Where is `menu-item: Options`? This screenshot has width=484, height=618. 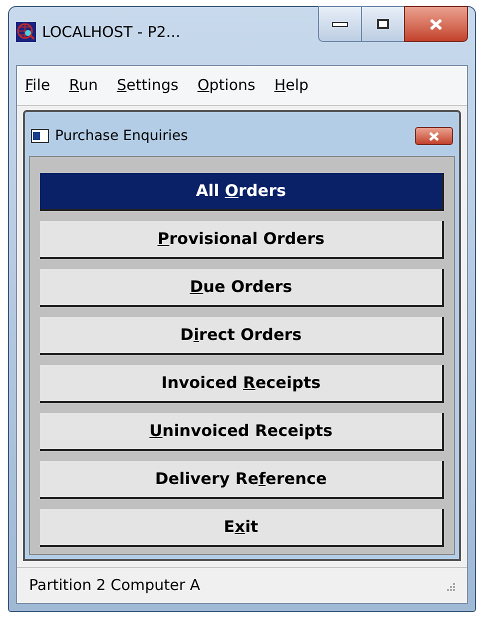
menu-item: Options is located at coordinates (226, 85).